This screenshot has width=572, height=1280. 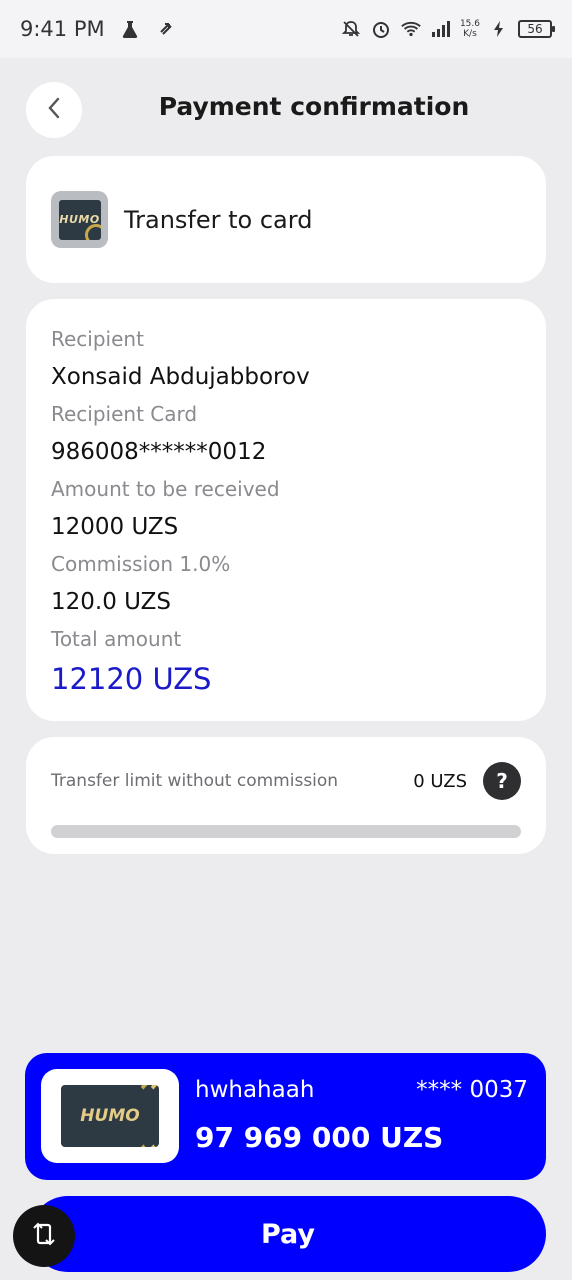 I want to click on total-label: Total amount, so click(x=116, y=639).